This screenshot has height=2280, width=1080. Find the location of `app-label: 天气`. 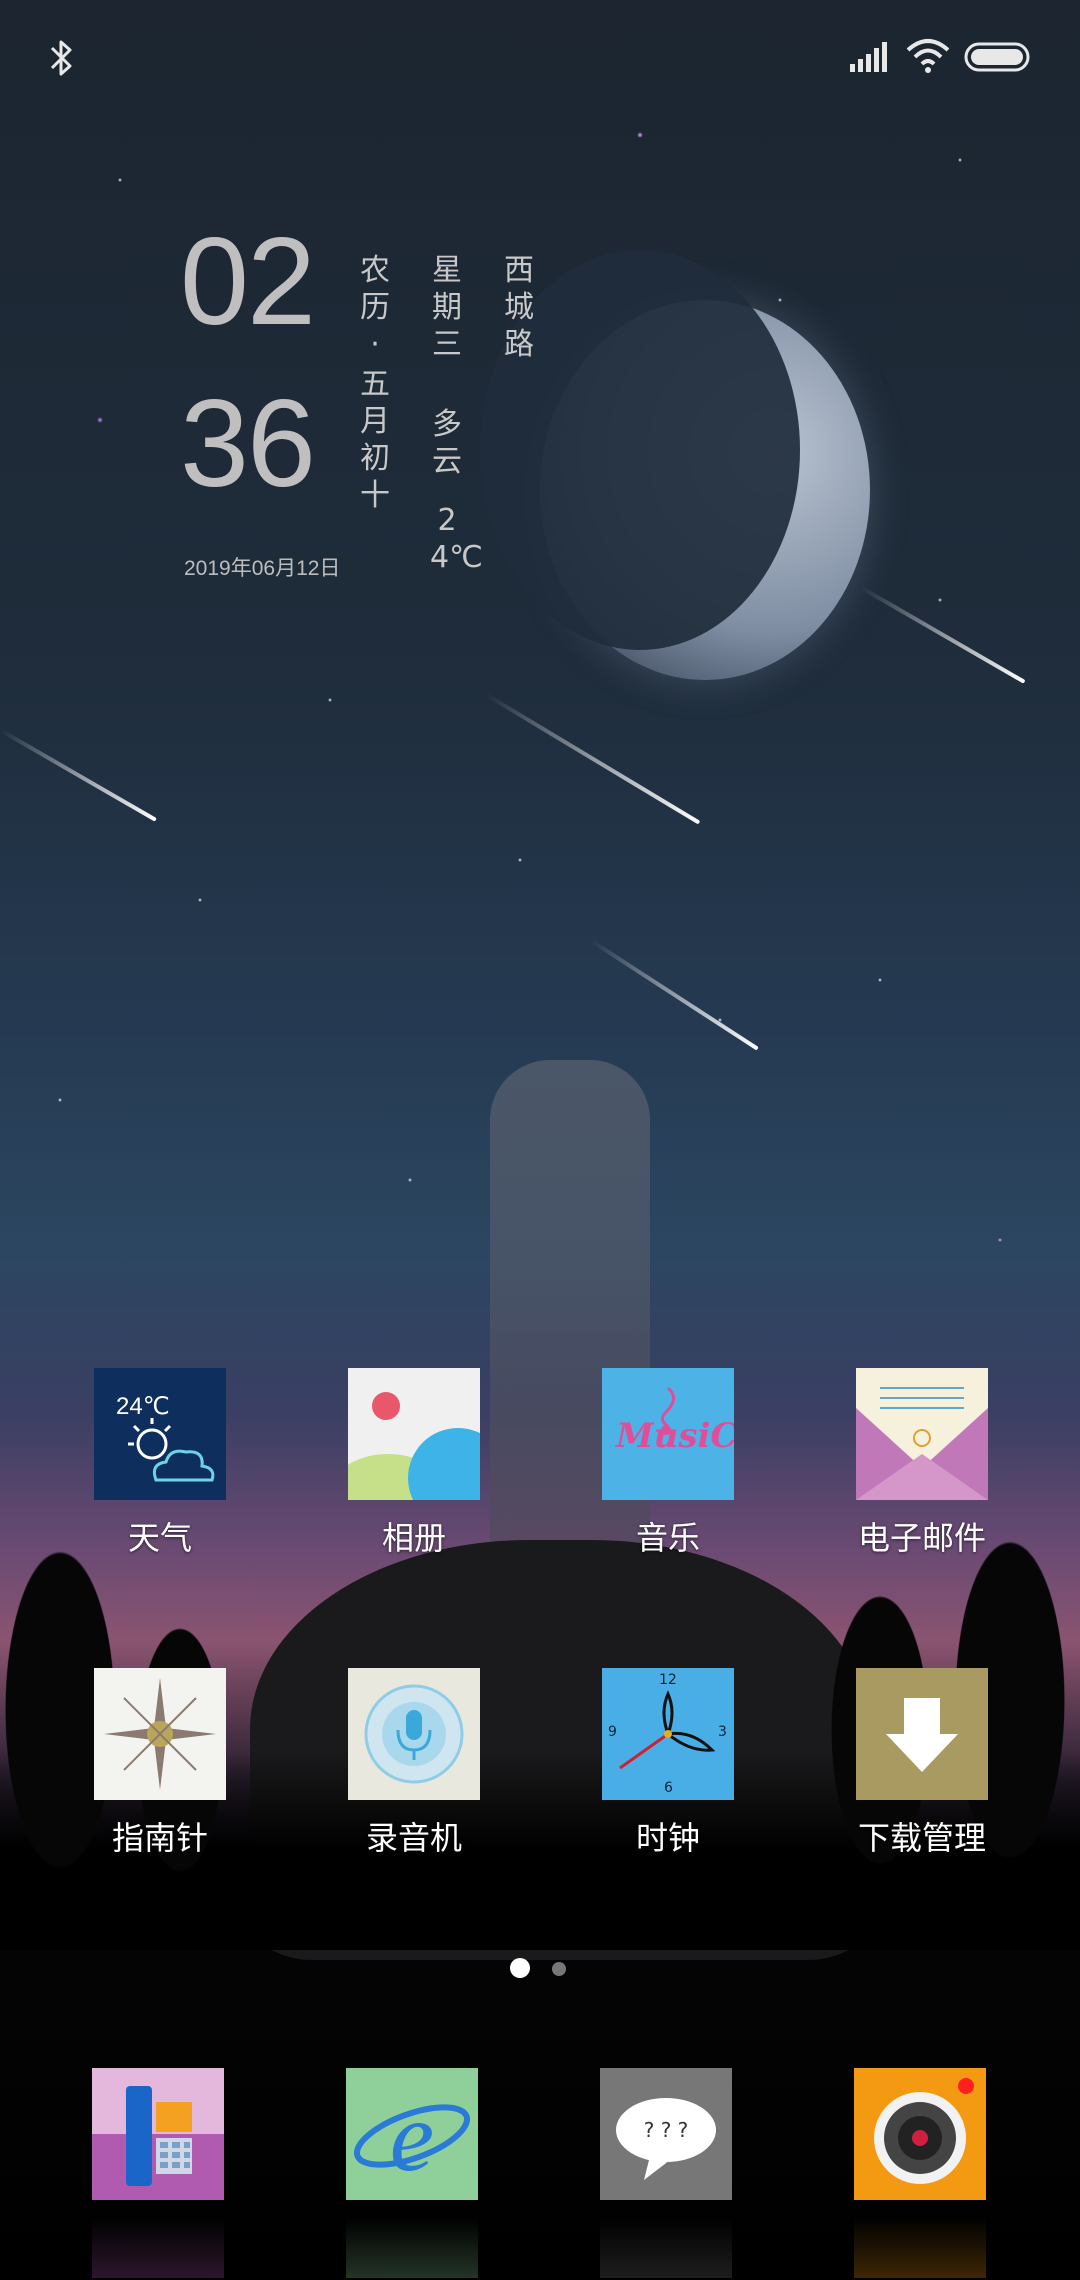

app-label: 天气 is located at coordinates (159, 1538).